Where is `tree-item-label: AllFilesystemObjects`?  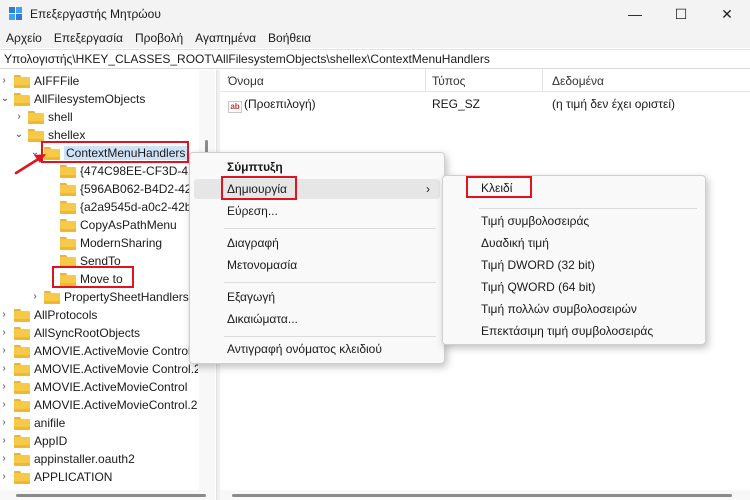 tree-item-label: AllFilesystemObjects is located at coordinates (90, 99).